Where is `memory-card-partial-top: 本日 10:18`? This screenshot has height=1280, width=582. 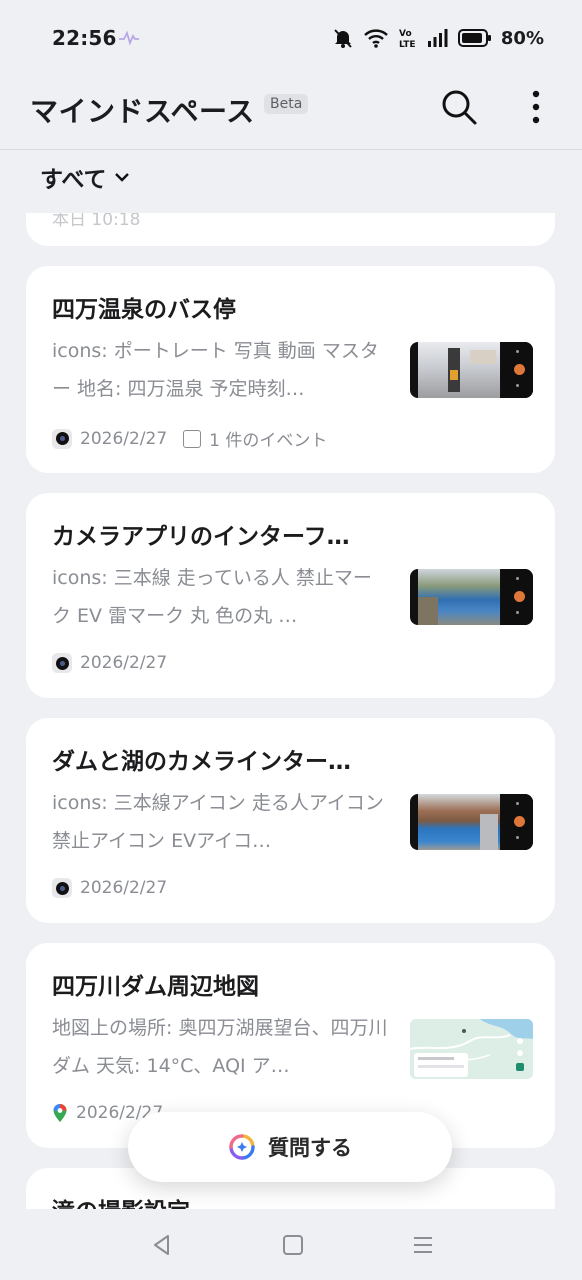 memory-card-partial-top: 本日 10:18 is located at coordinates (290, 229).